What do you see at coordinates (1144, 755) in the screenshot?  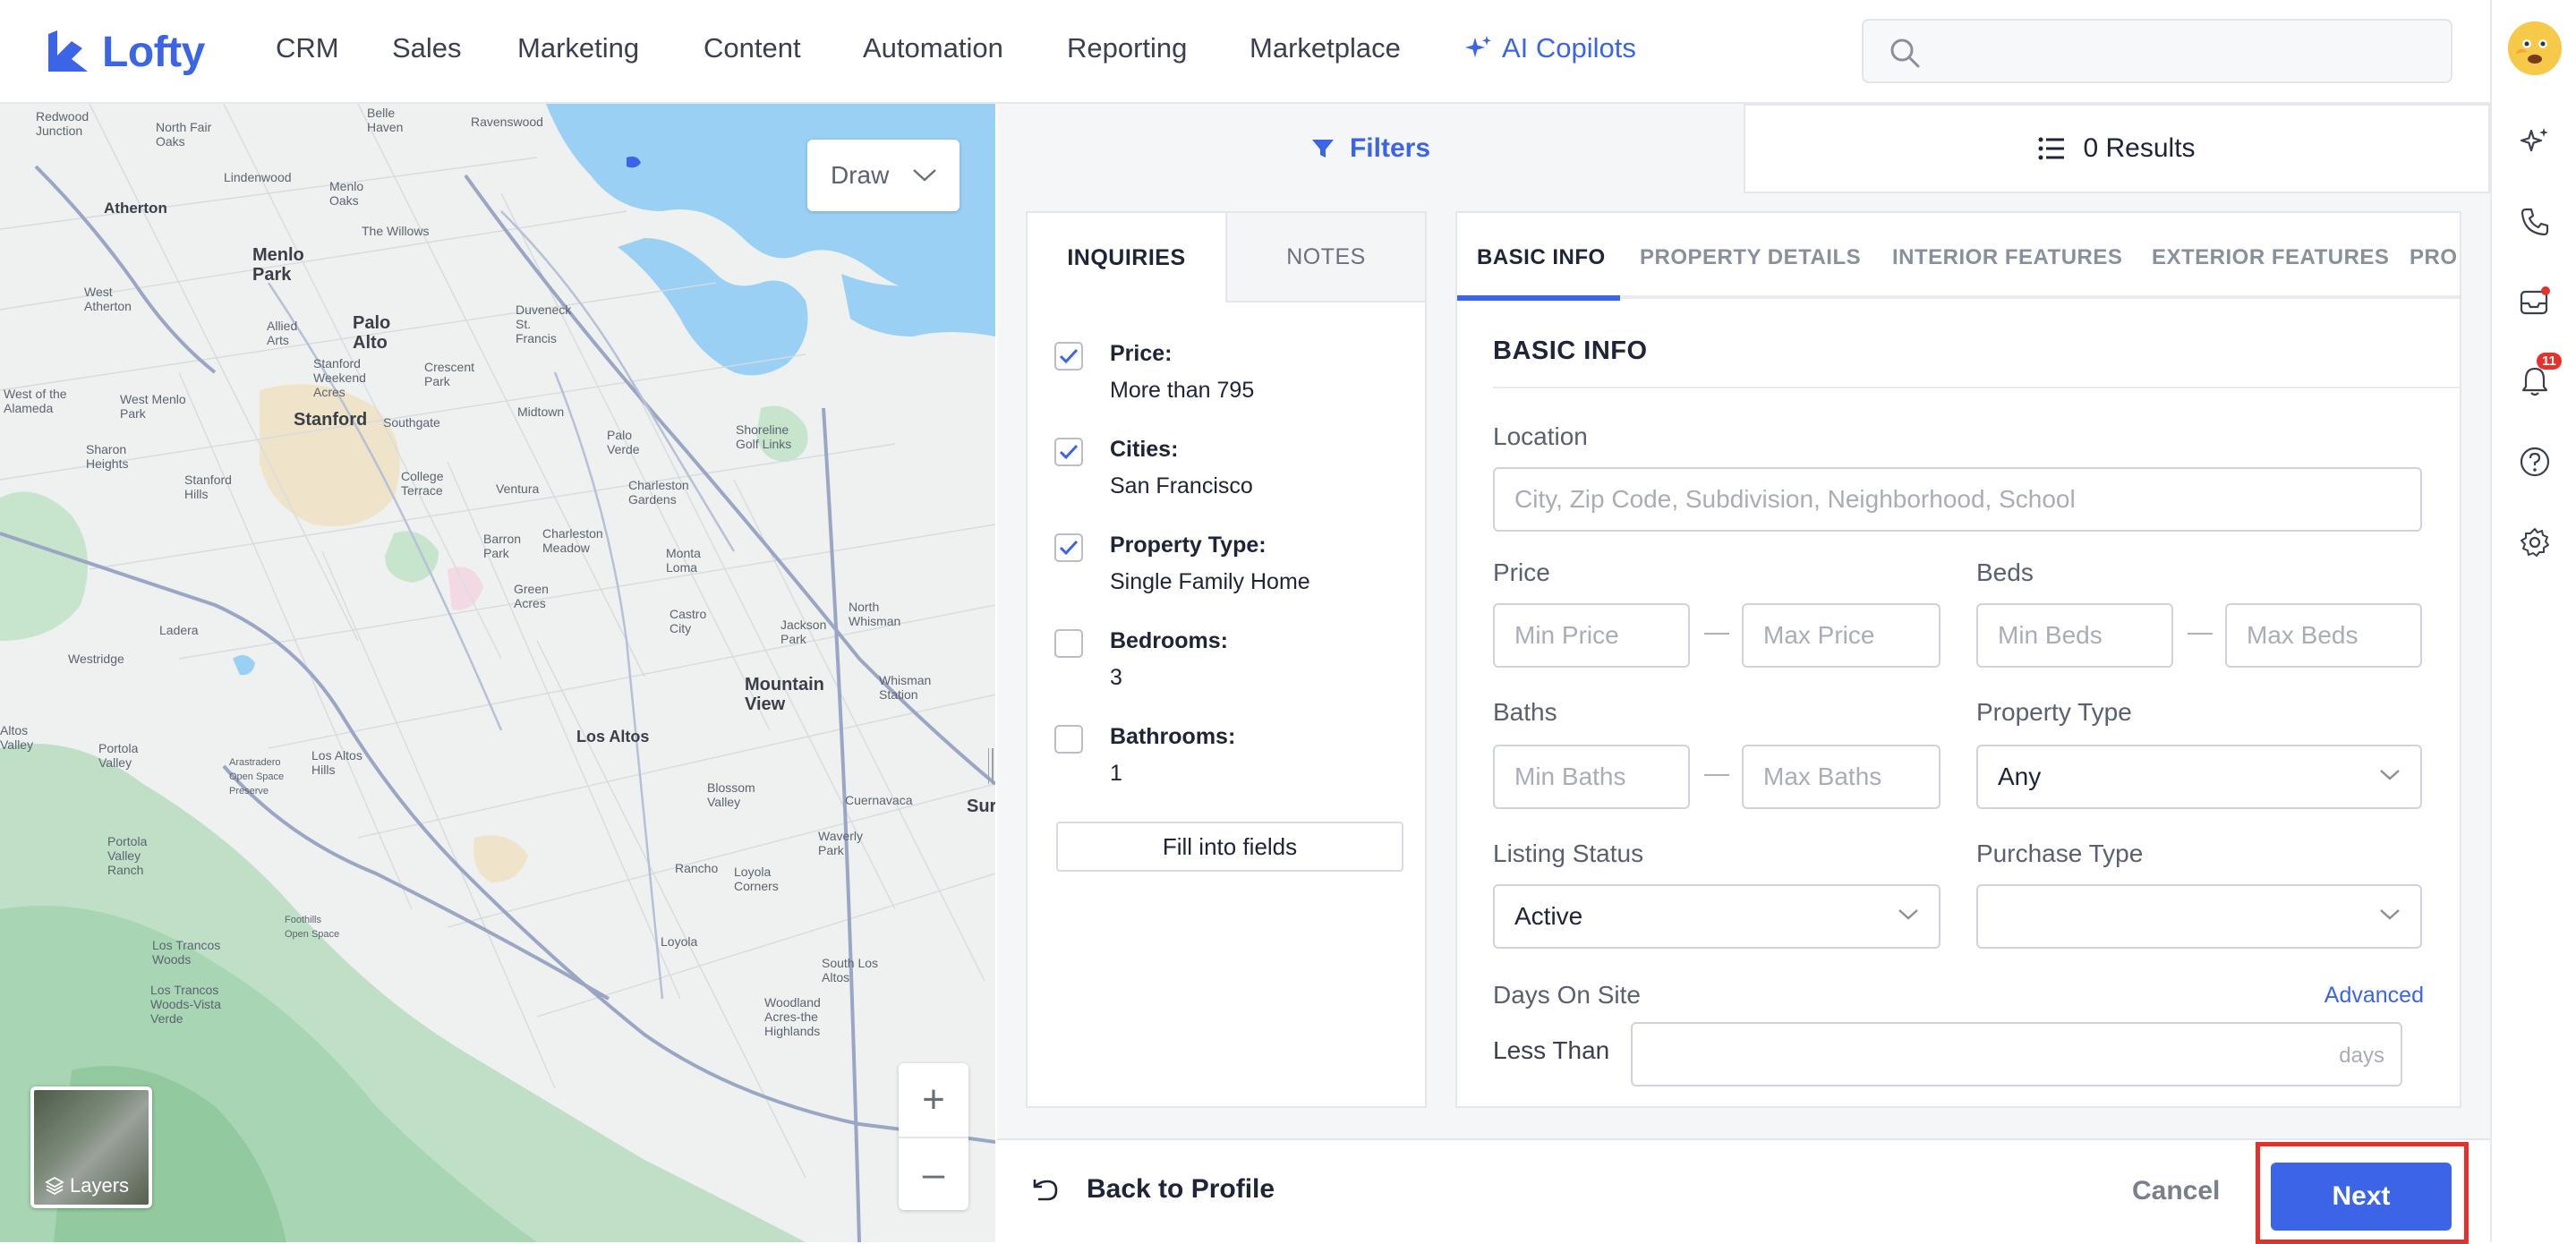 I see `inquiry-bathrooms: Bathrooms: 1` at bounding box center [1144, 755].